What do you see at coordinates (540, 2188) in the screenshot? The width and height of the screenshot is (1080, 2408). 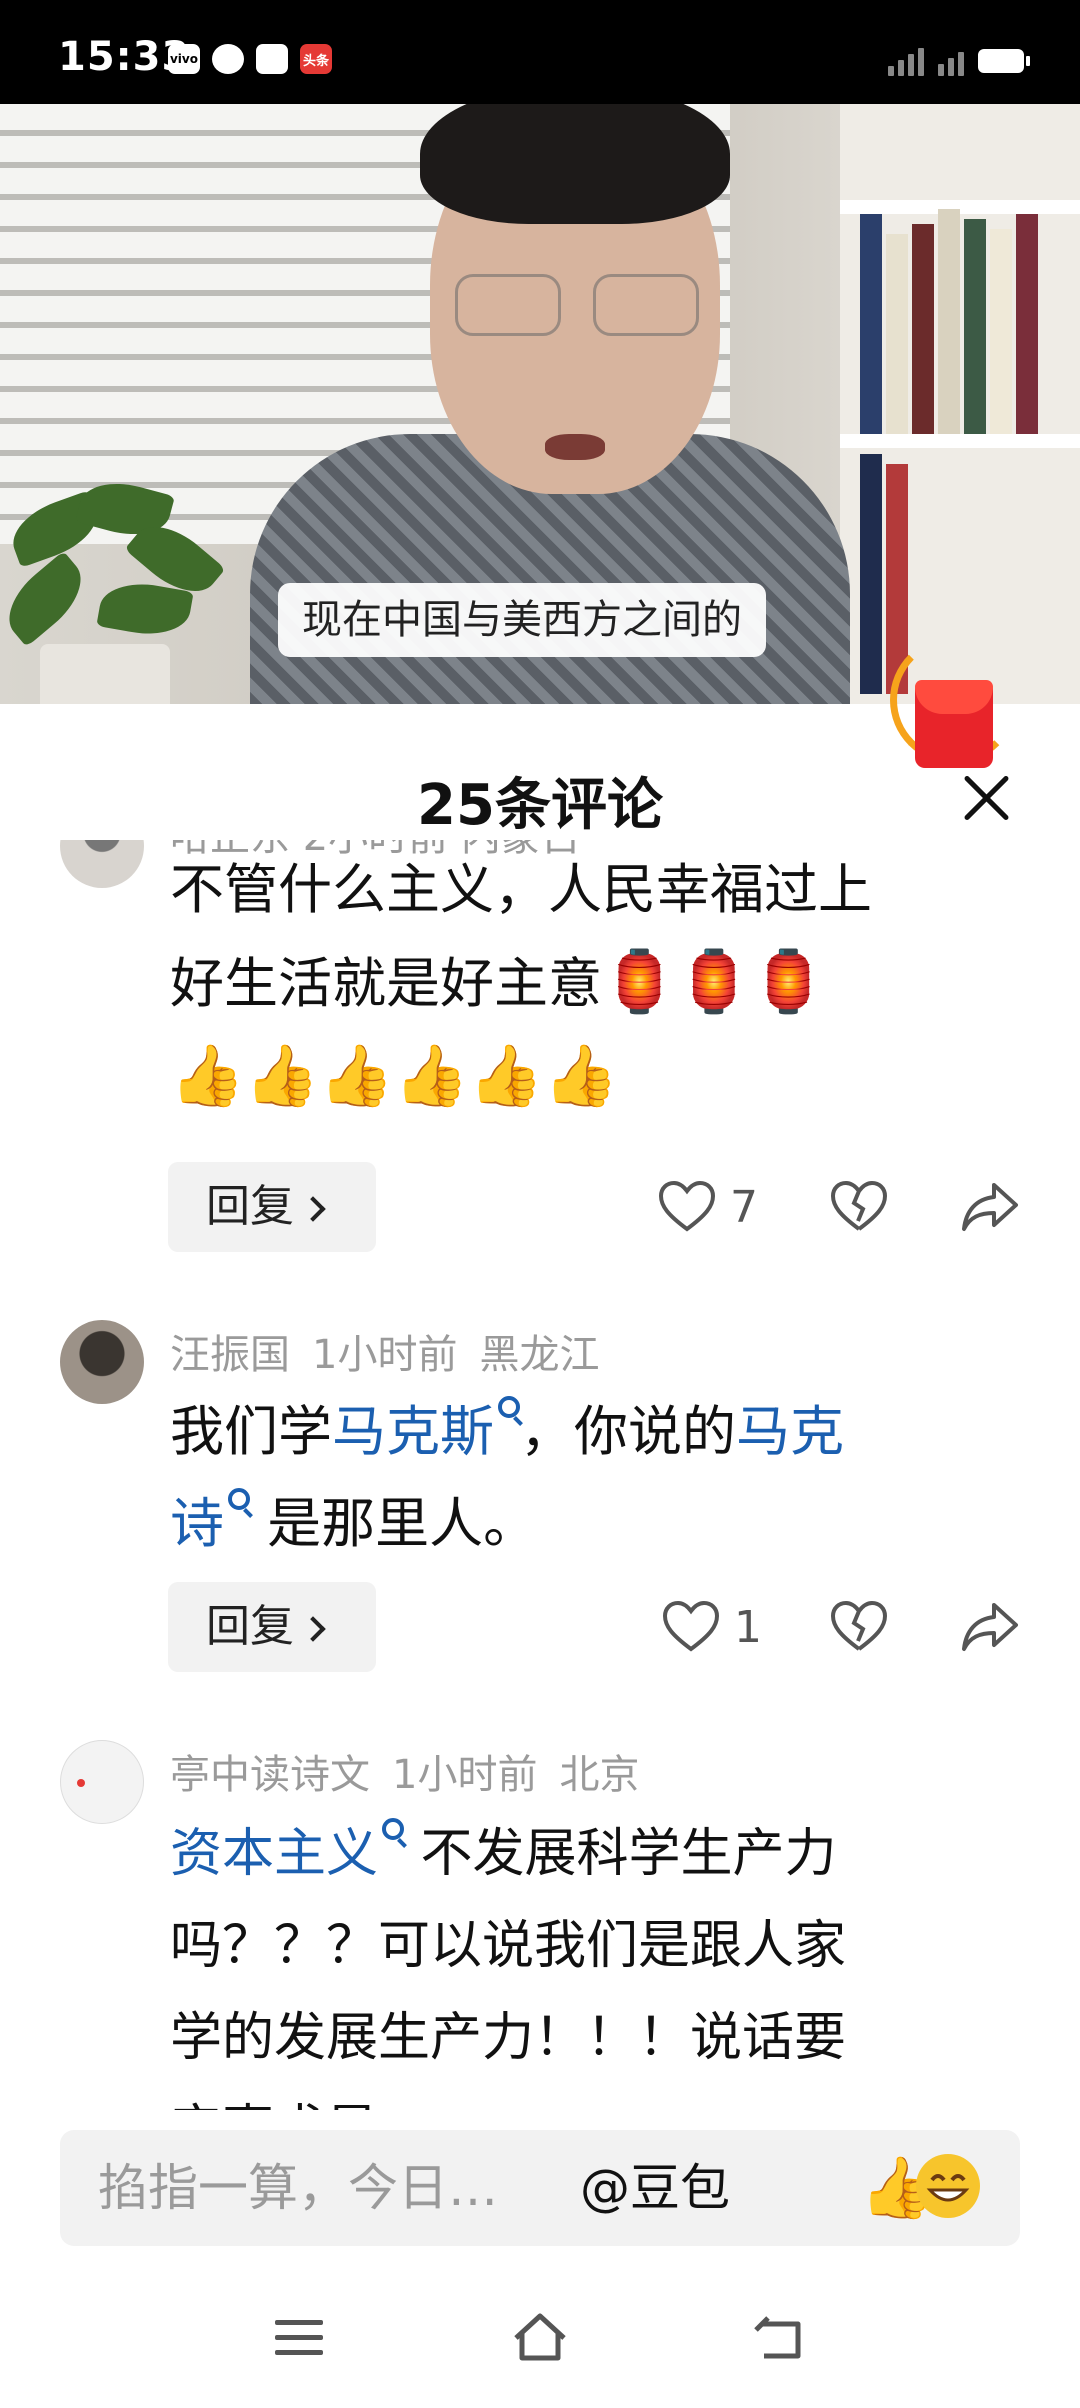 I see `comment-input-bar: 掐指一算，今日… @豆包 👍` at bounding box center [540, 2188].